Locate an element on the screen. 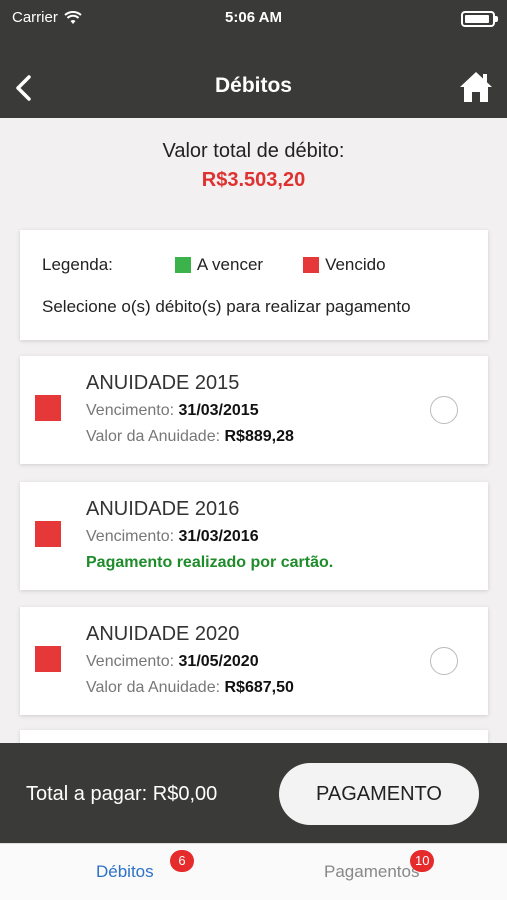  total-to-pay: Total a pagar: R$0,00 is located at coordinates (121, 794).